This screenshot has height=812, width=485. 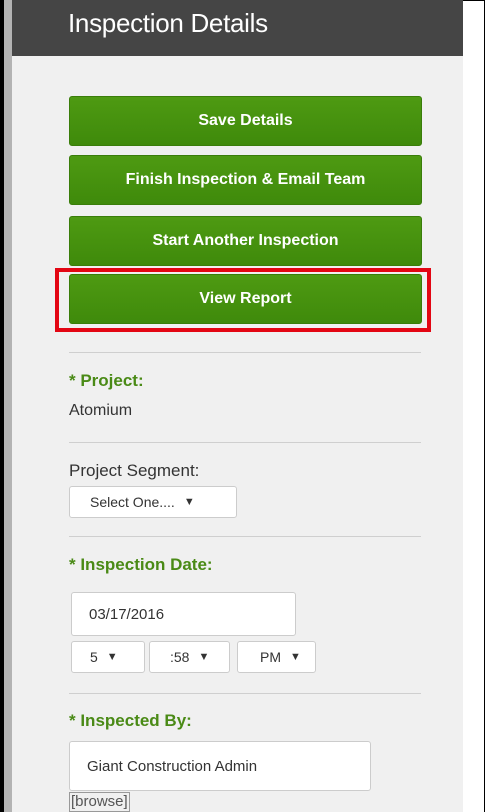 What do you see at coordinates (141, 564) in the screenshot?
I see `inspection-date-label: * Inspection Date:` at bounding box center [141, 564].